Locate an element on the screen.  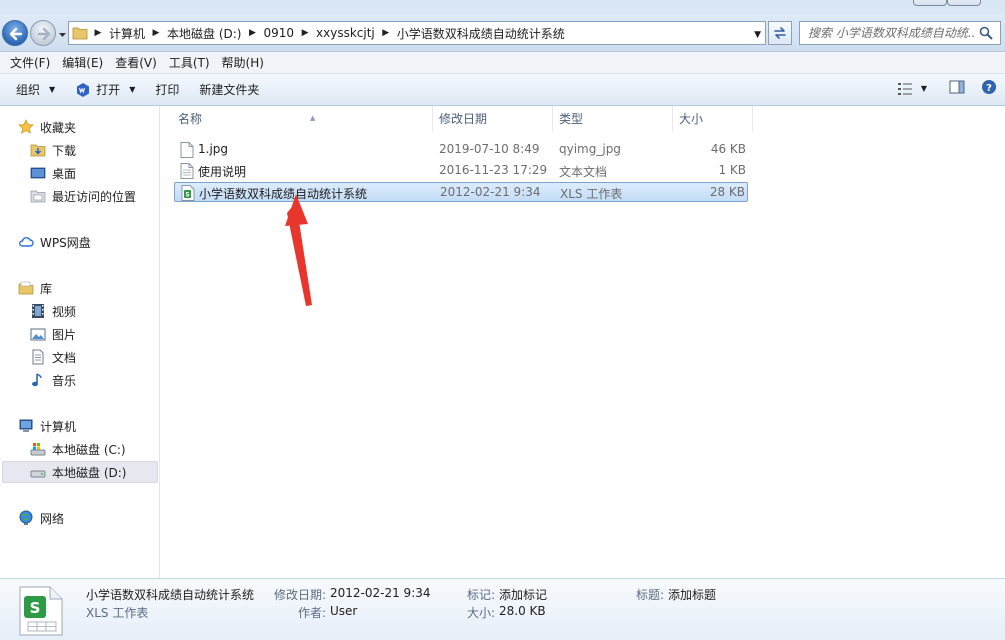
nav-label: 收藏夹 is located at coordinates (58, 127).